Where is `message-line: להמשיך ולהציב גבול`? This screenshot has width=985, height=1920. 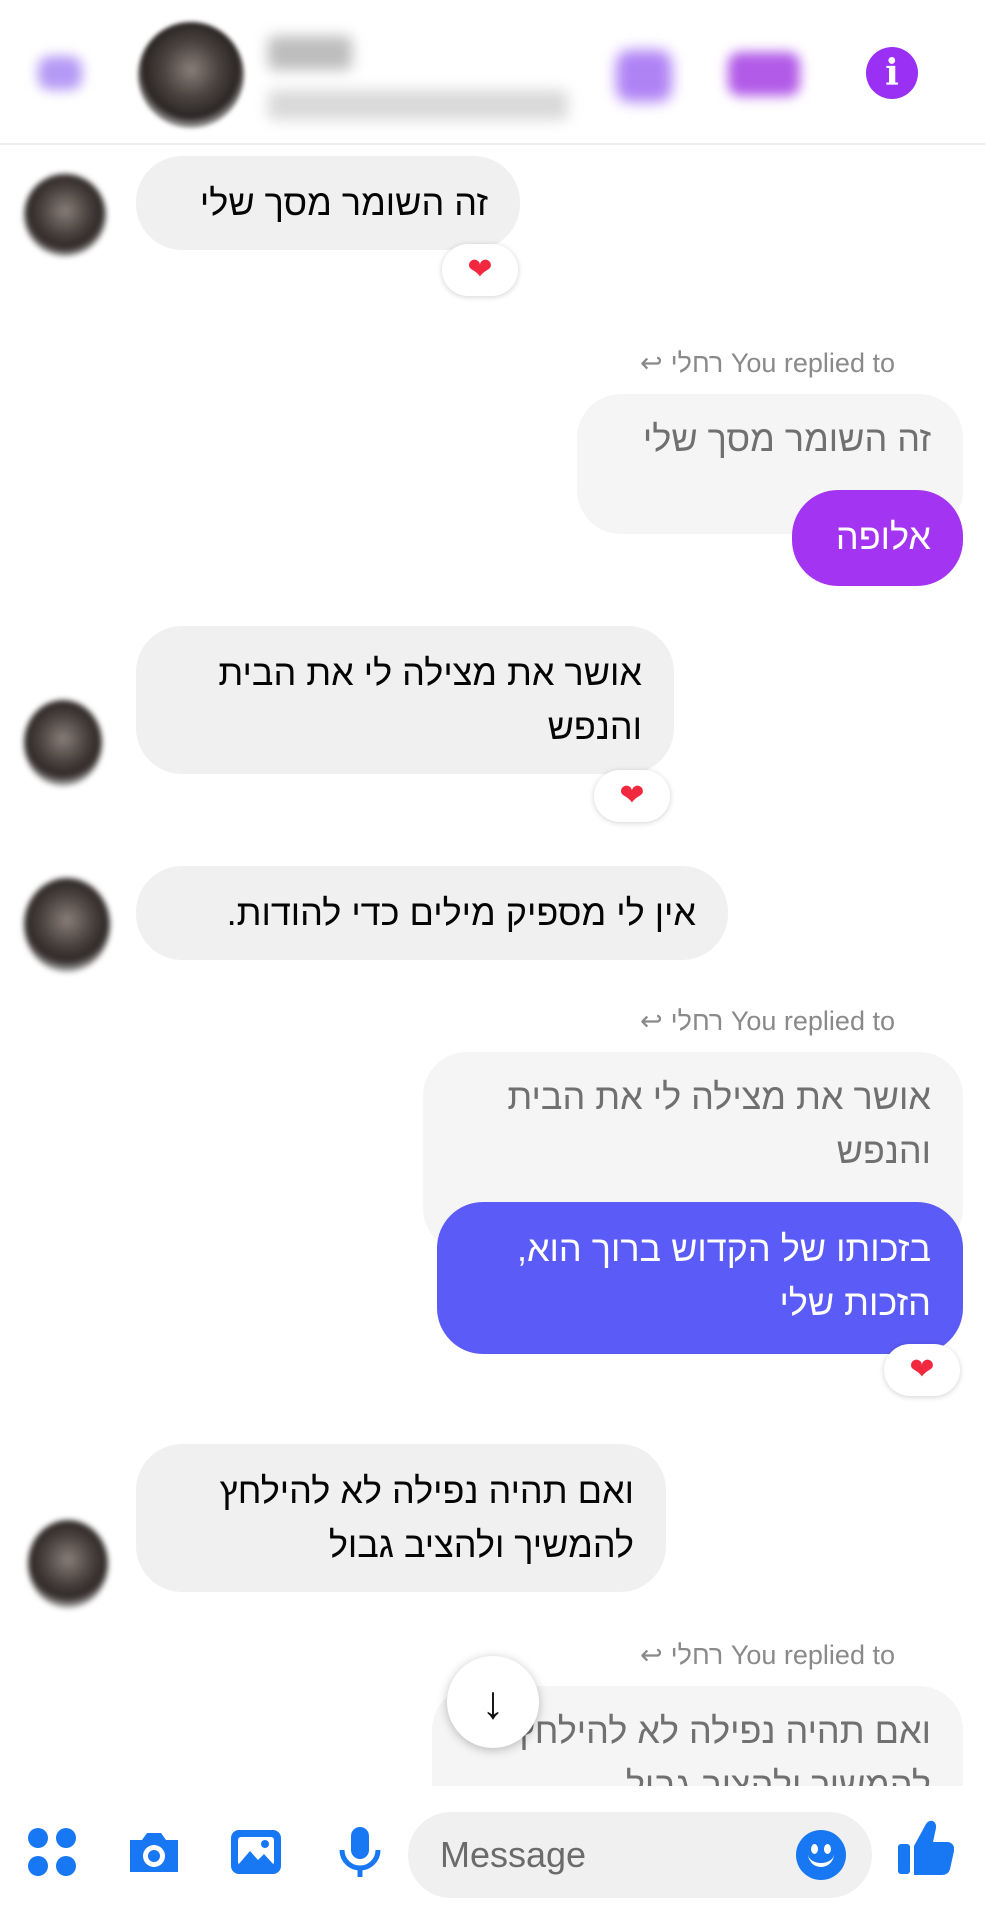 message-line: להמשיך ולהציב גבול is located at coordinates (481, 1544).